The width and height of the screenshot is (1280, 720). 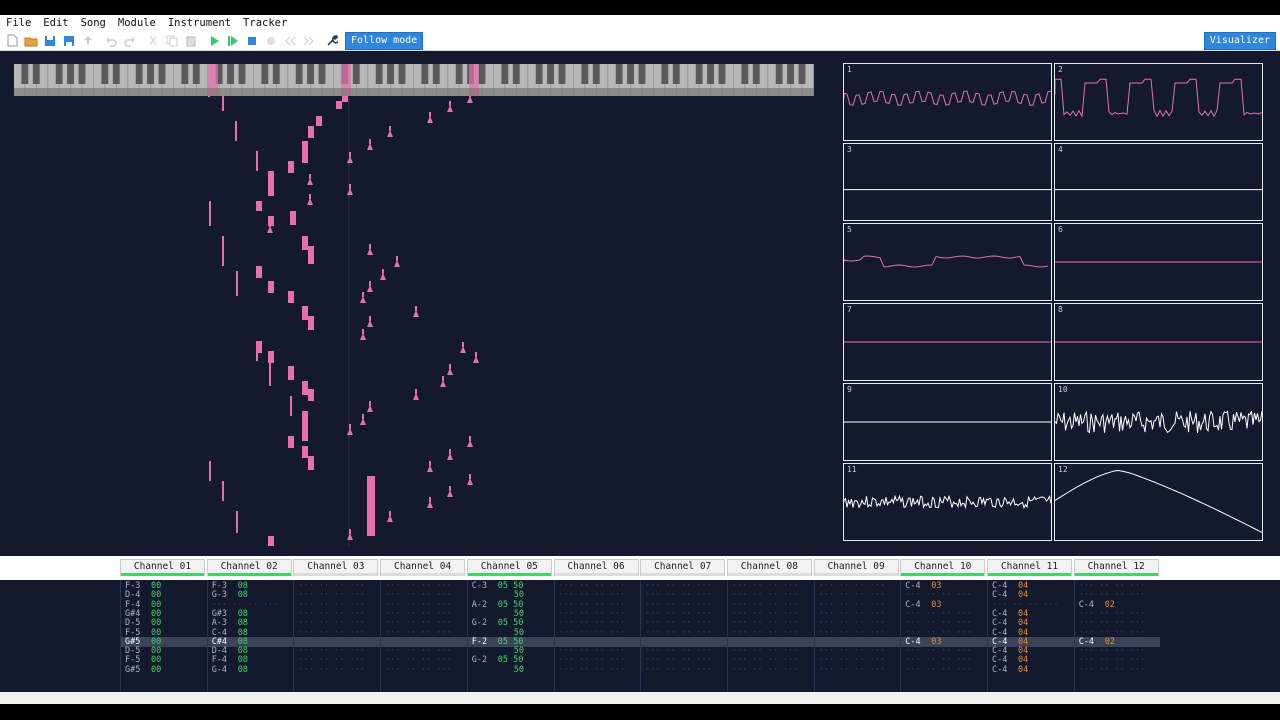 What do you see at coordinates (133, 669) in the screenshot?
I see `pattern-note: G#5` at bounding box center [133, 669].